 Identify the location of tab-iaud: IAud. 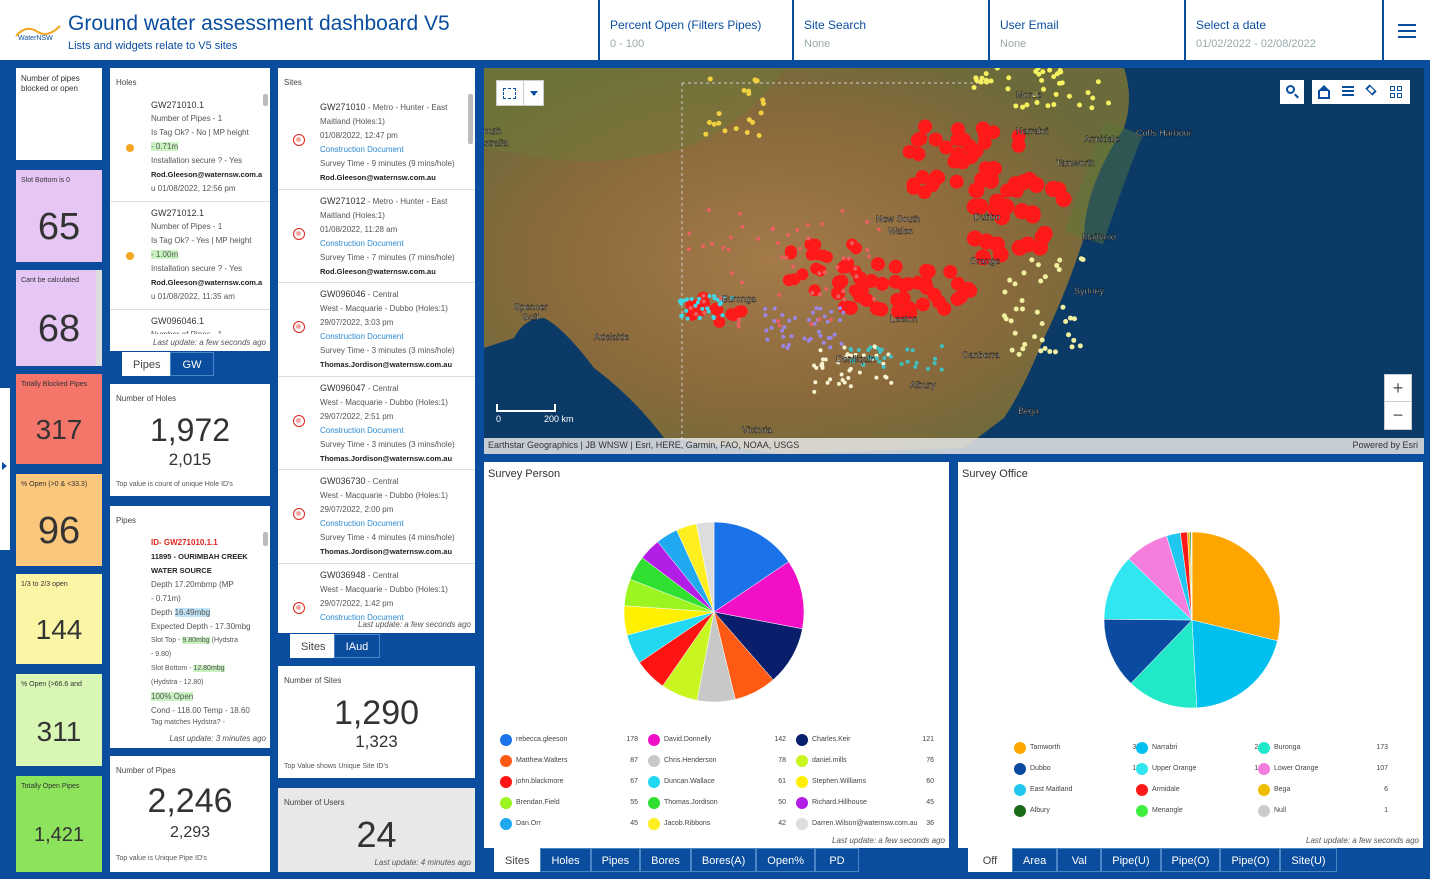
(357, 646).